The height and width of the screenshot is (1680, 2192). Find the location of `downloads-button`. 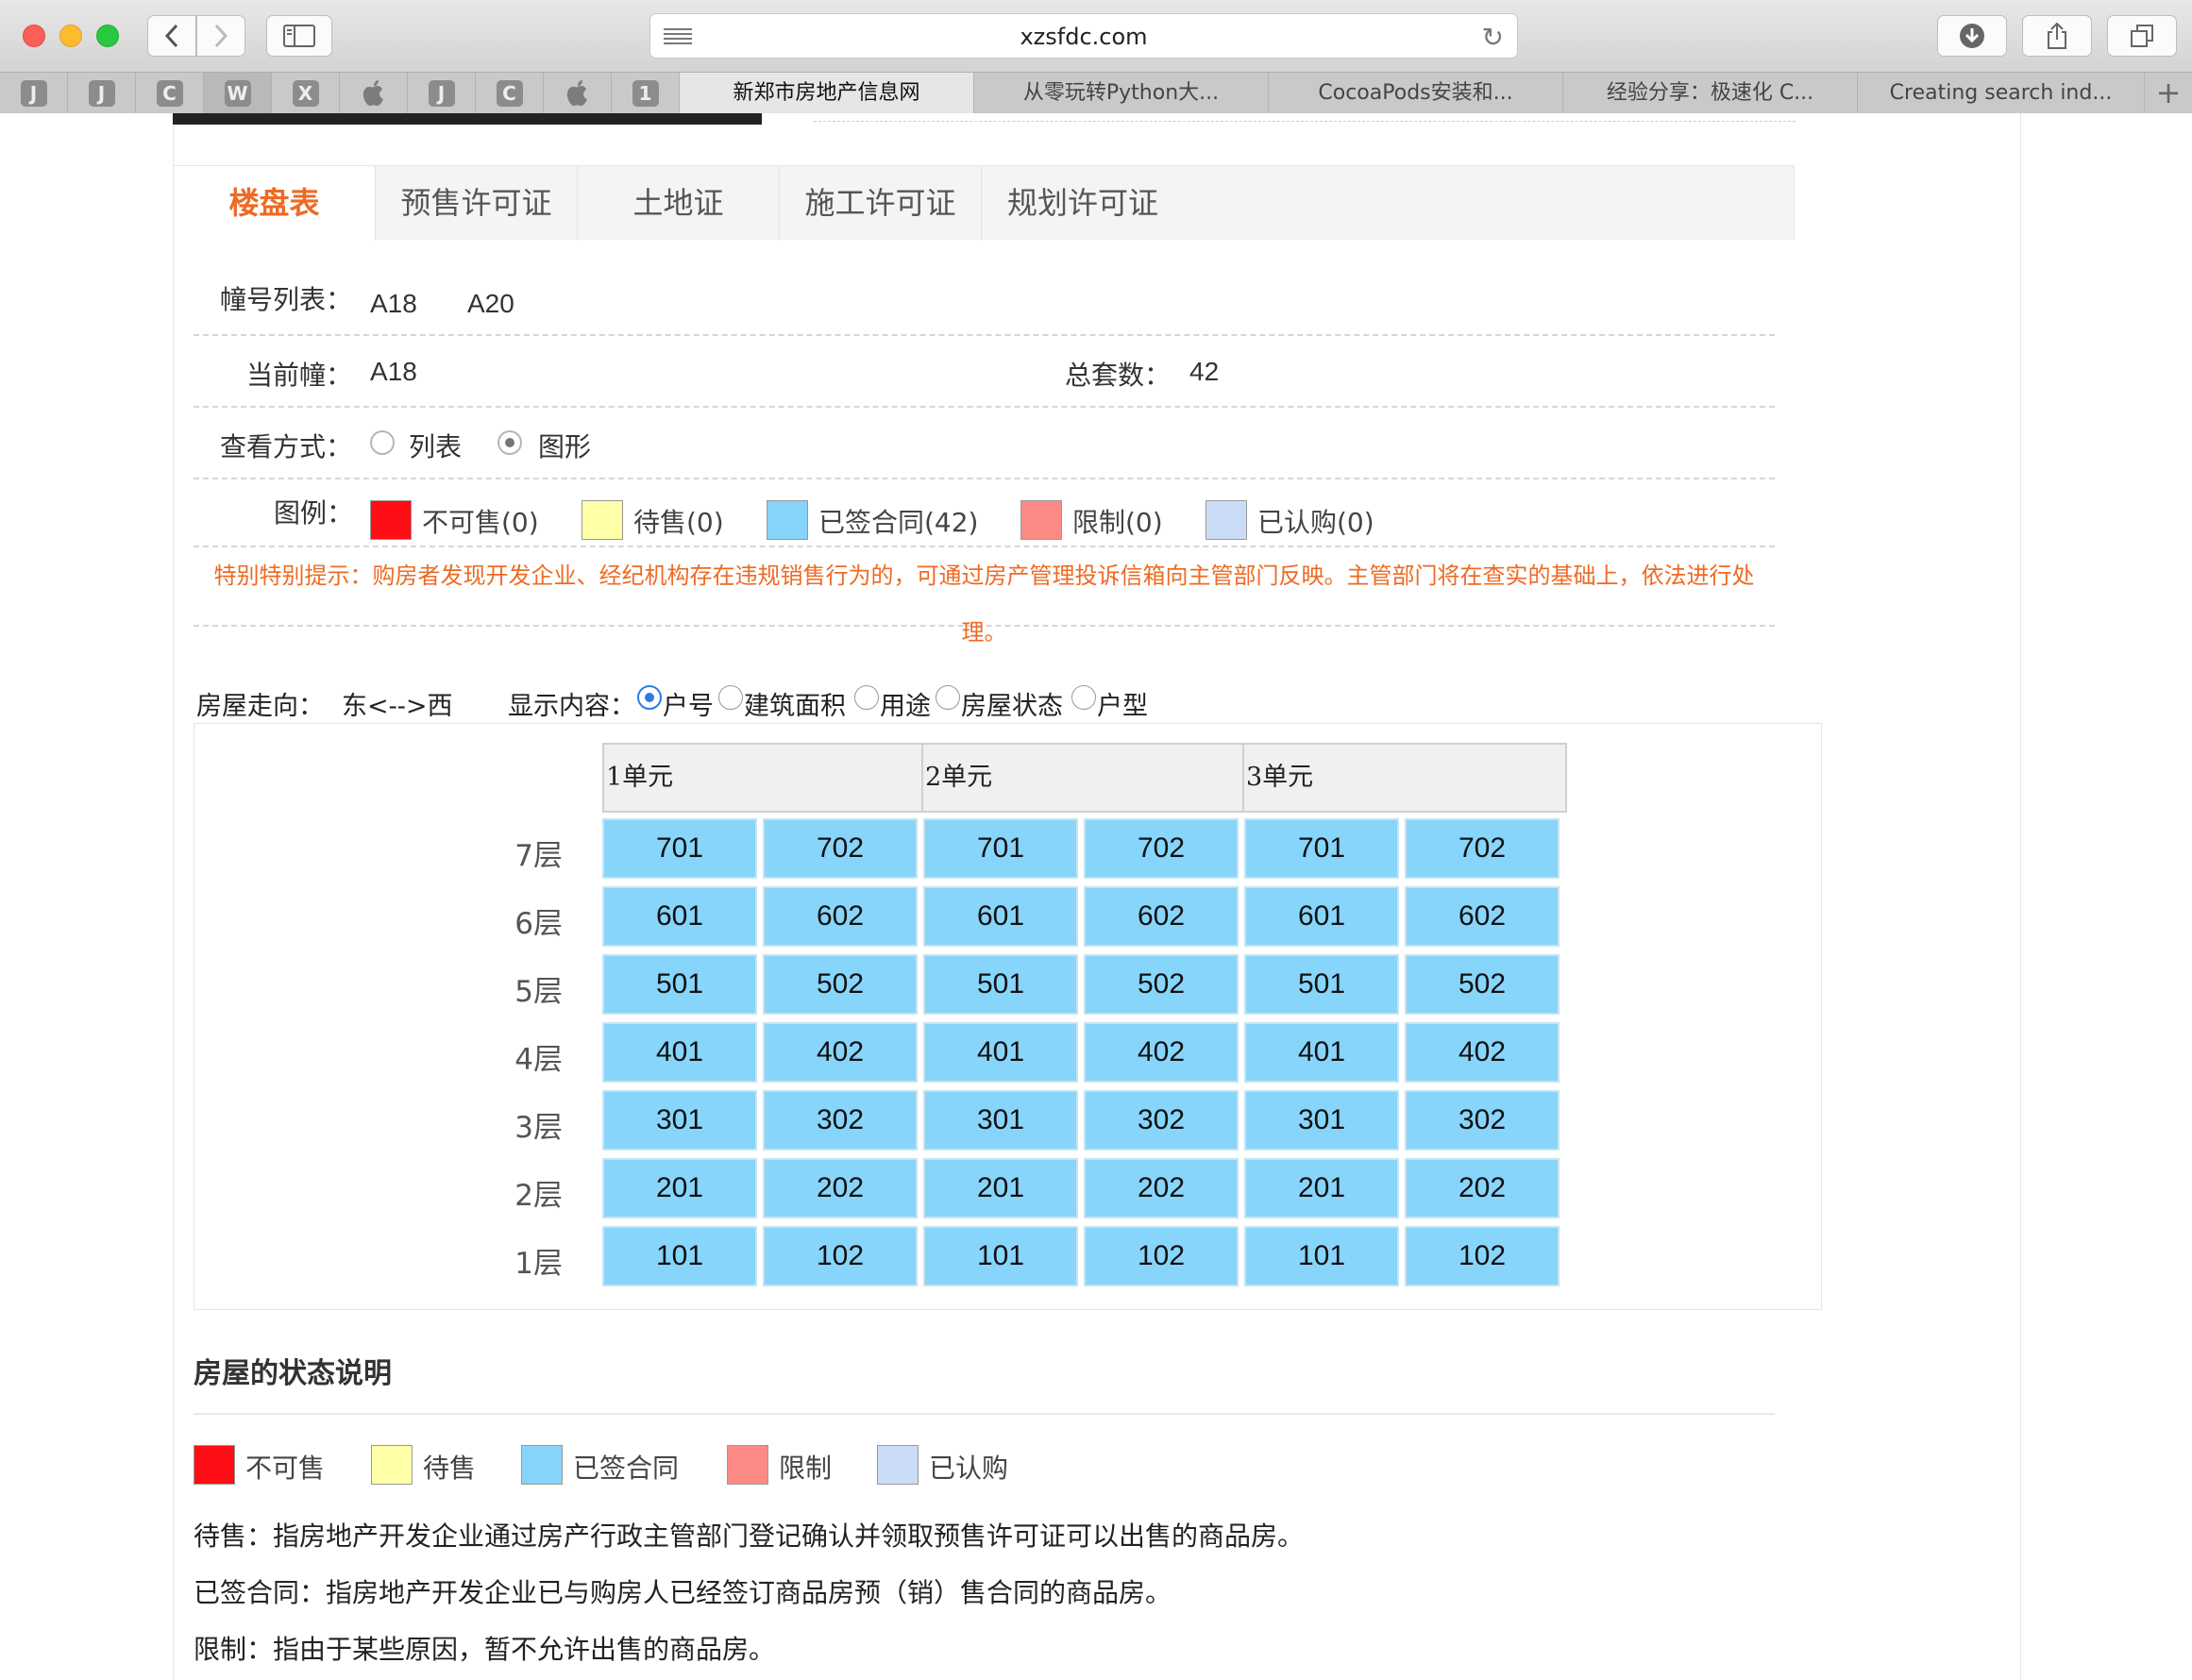

downloads-button is located at coordinates (1972, 36).